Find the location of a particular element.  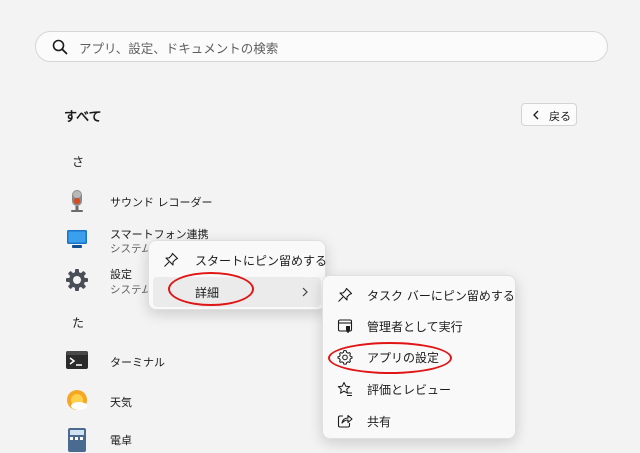

weather-icon is located at coordinates (77, 400).